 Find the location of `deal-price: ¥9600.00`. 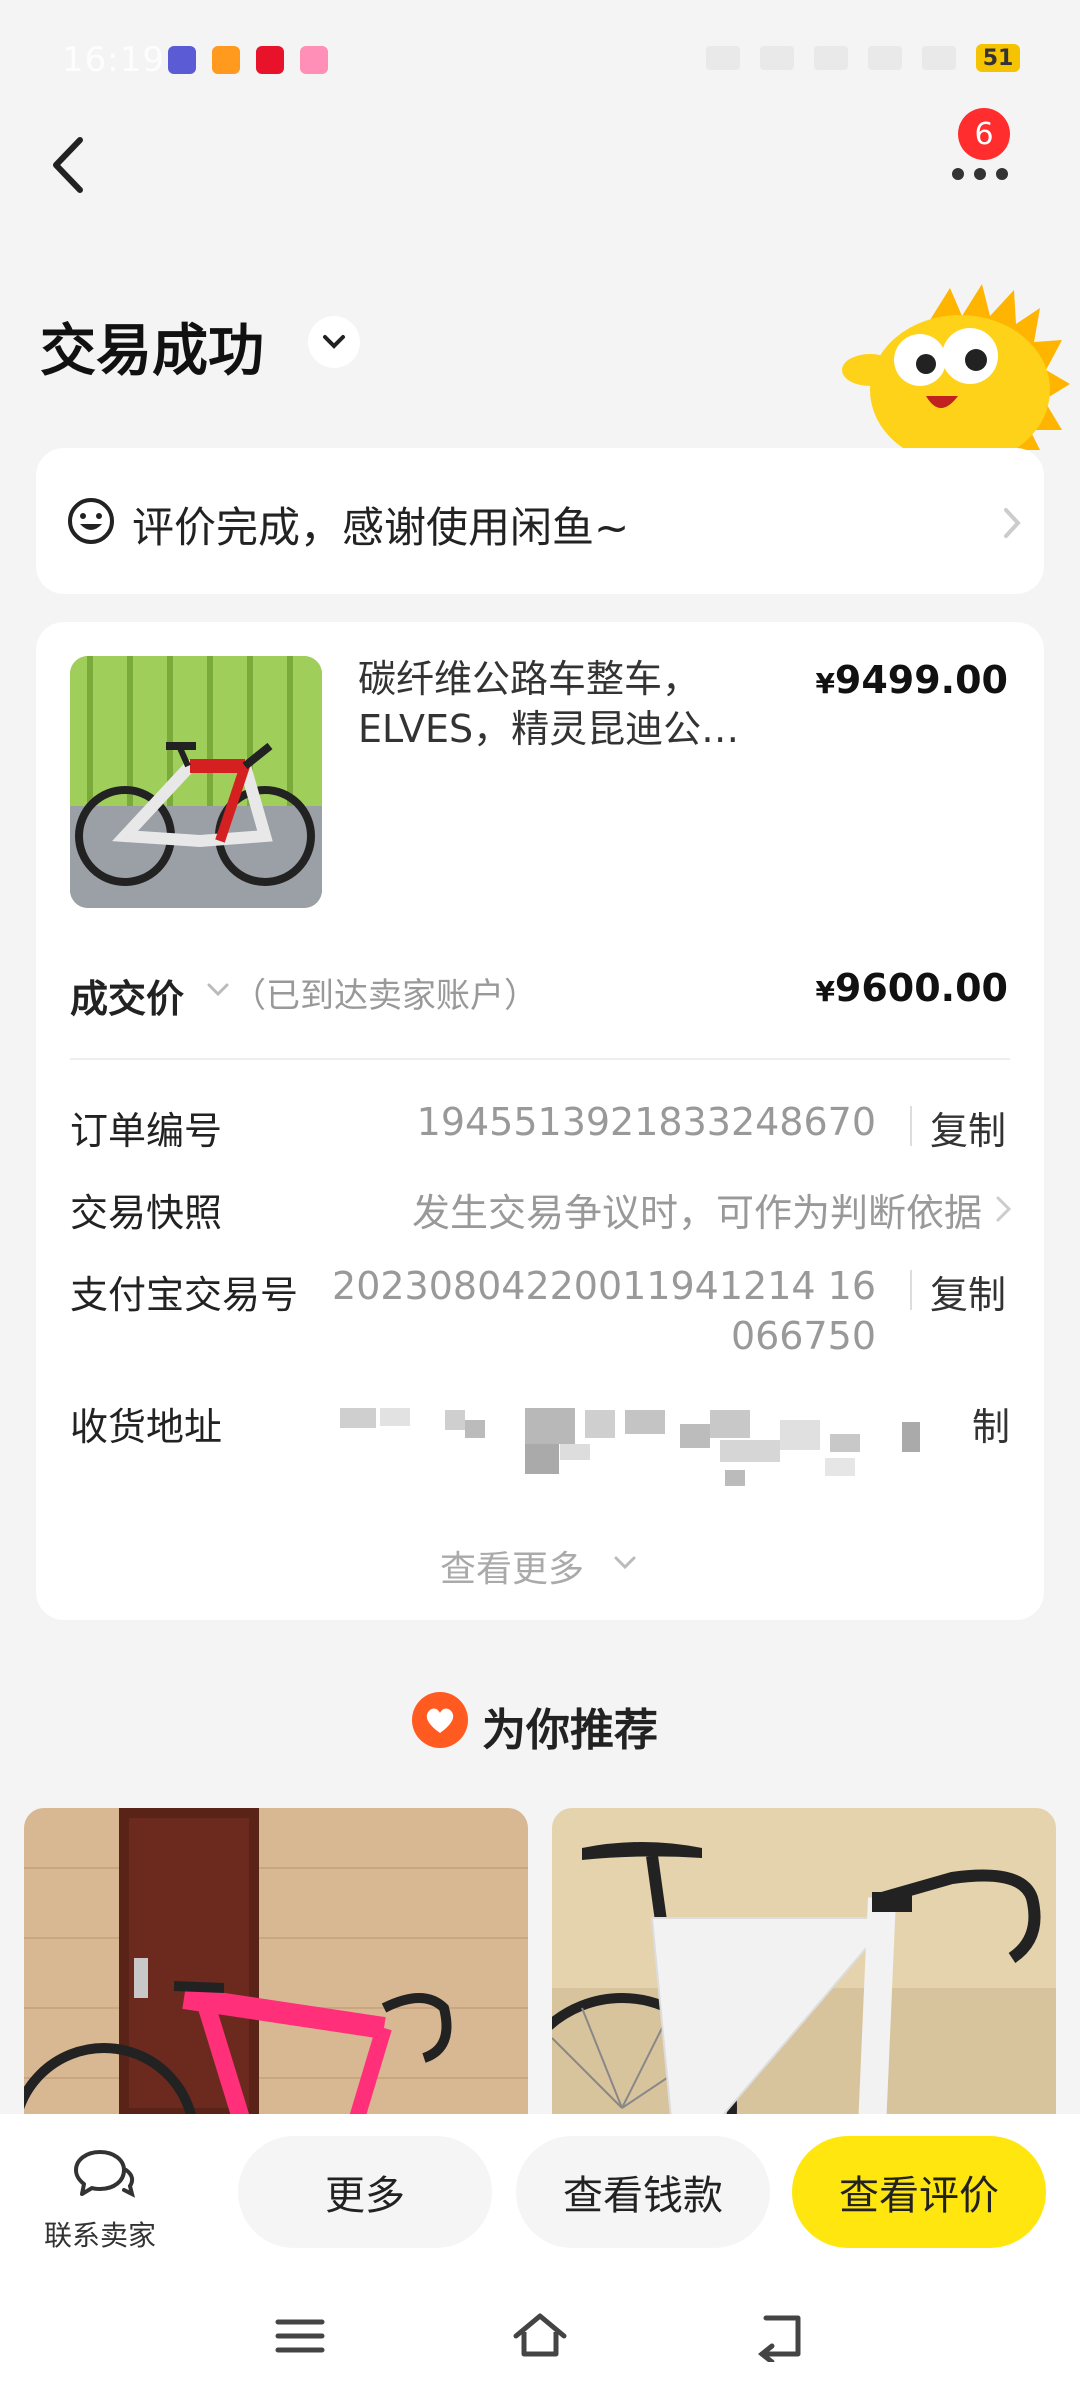

deal-price: ¥9600.00 is located at coordinates (911, 988).